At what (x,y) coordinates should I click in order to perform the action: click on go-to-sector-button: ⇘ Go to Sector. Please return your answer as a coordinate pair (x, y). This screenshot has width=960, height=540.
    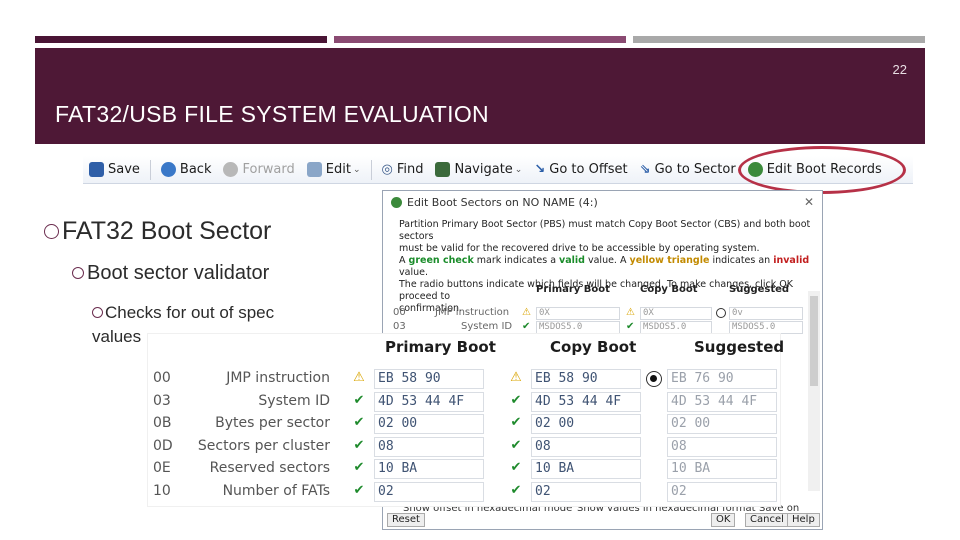
    Looking at the image, I should click on (688, 169).